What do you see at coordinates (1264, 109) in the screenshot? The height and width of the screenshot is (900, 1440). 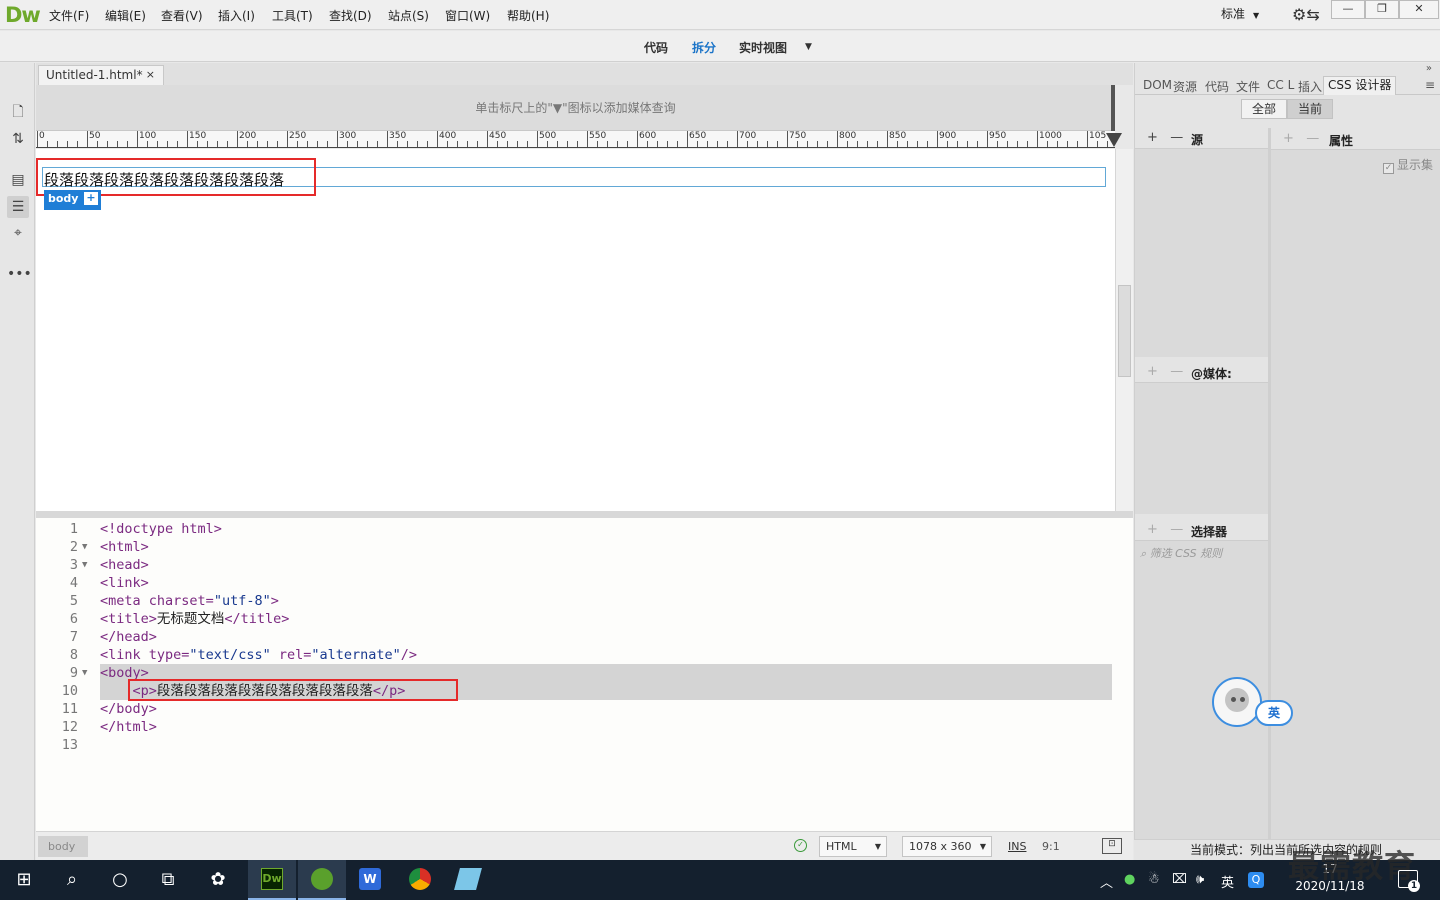 I see `toggle-all-button: 全部` at bounding box center [1264, 109].